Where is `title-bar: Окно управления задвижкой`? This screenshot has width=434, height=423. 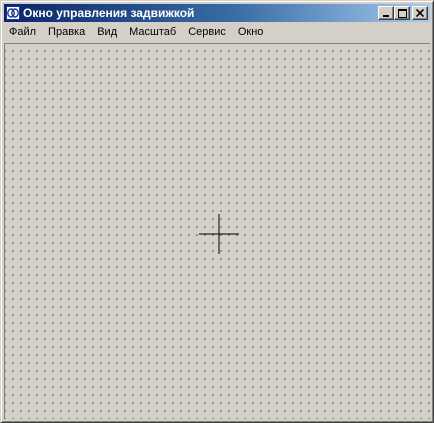
title-bar: Окно управления задвижкой is located at coordinates (217, 13).